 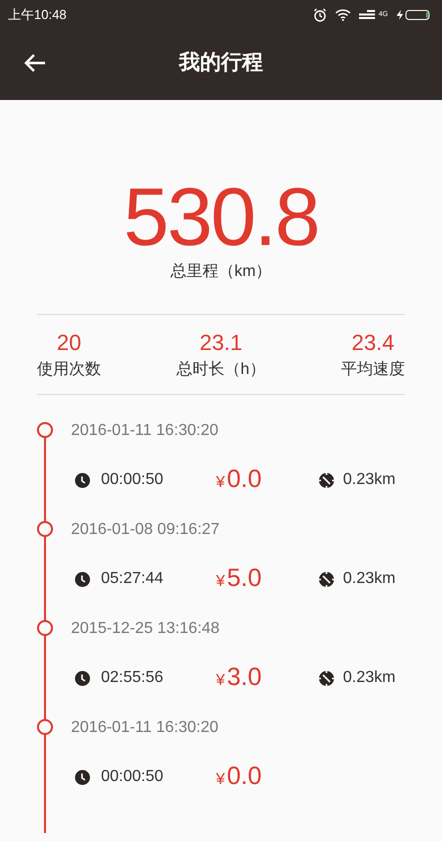 I want to click on trip-price: 3.0, so click(x=244, y=677).